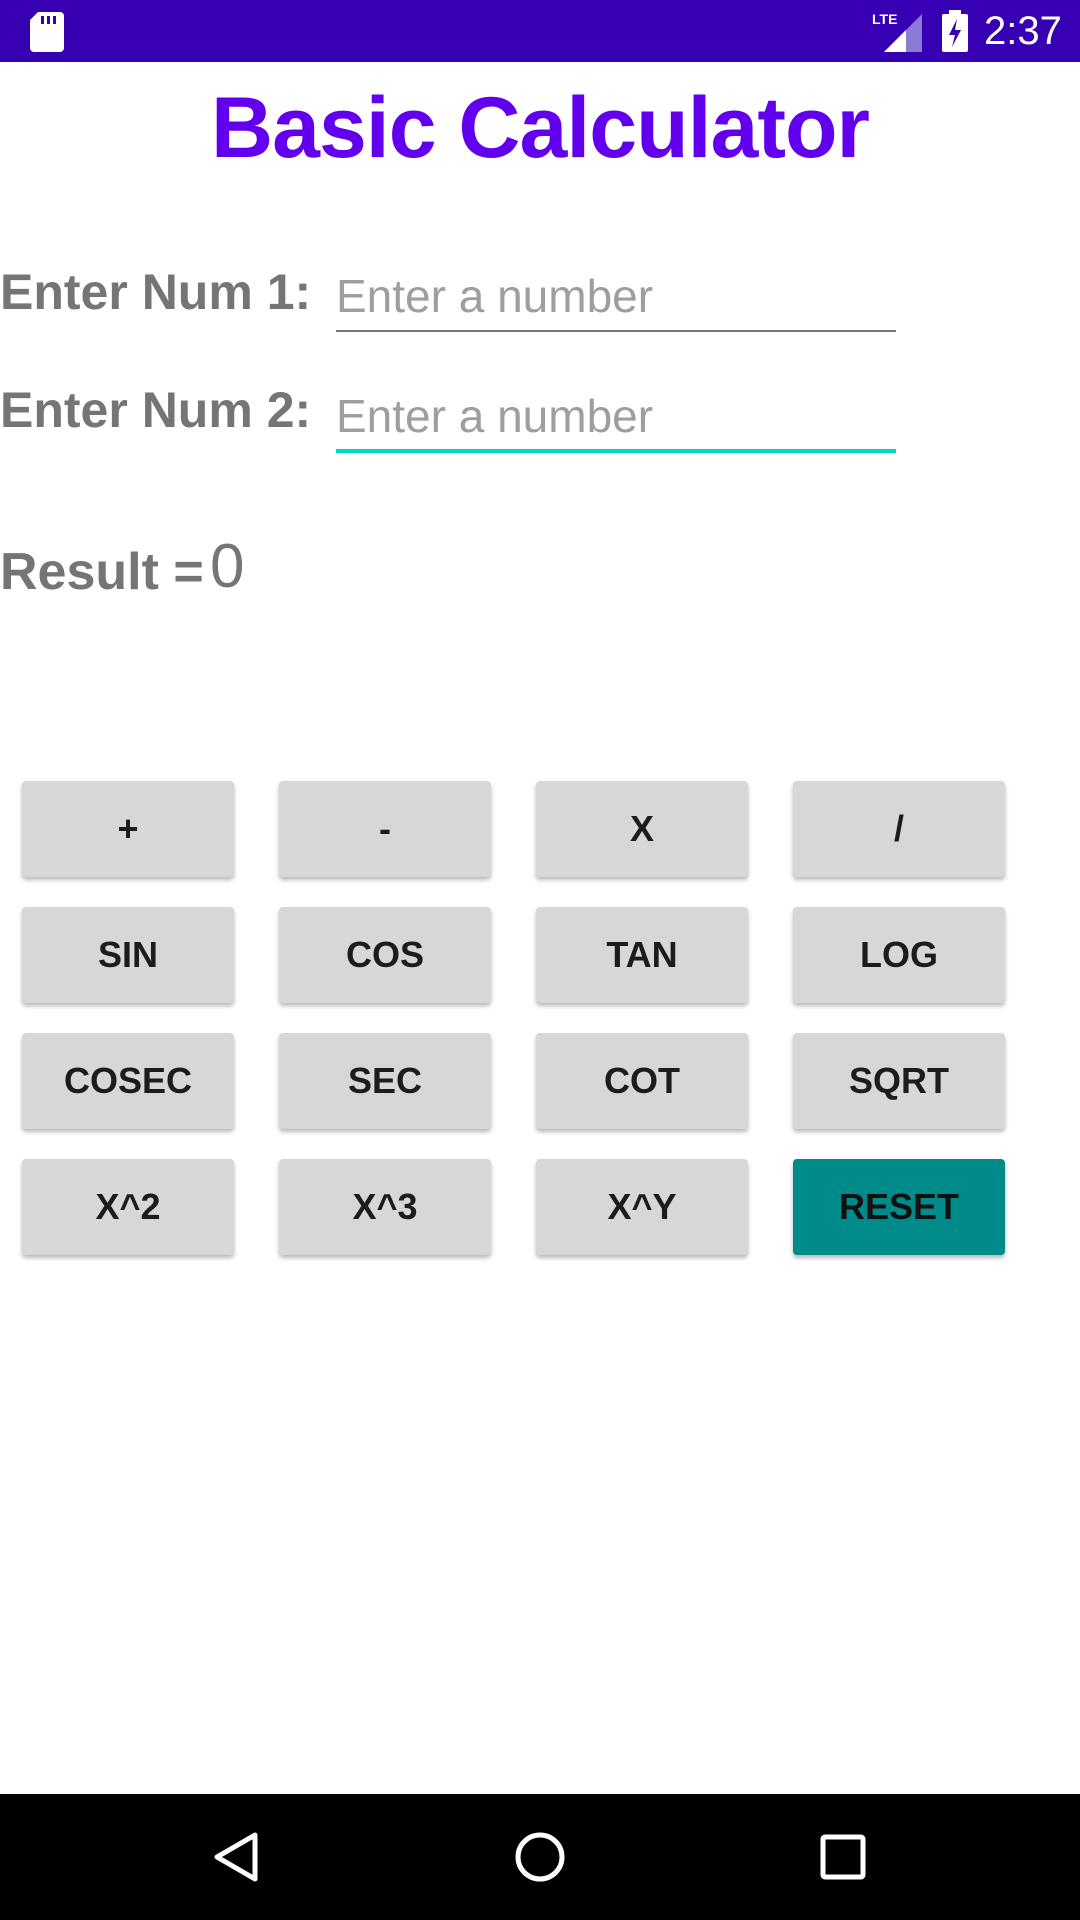 The image size is (1080, 1920). I want to click on num1-label: Enter Num 1:, so click(156, 292).